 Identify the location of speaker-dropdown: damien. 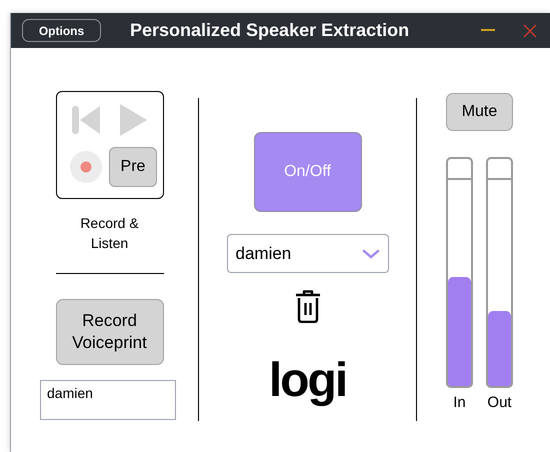
(307, 253).